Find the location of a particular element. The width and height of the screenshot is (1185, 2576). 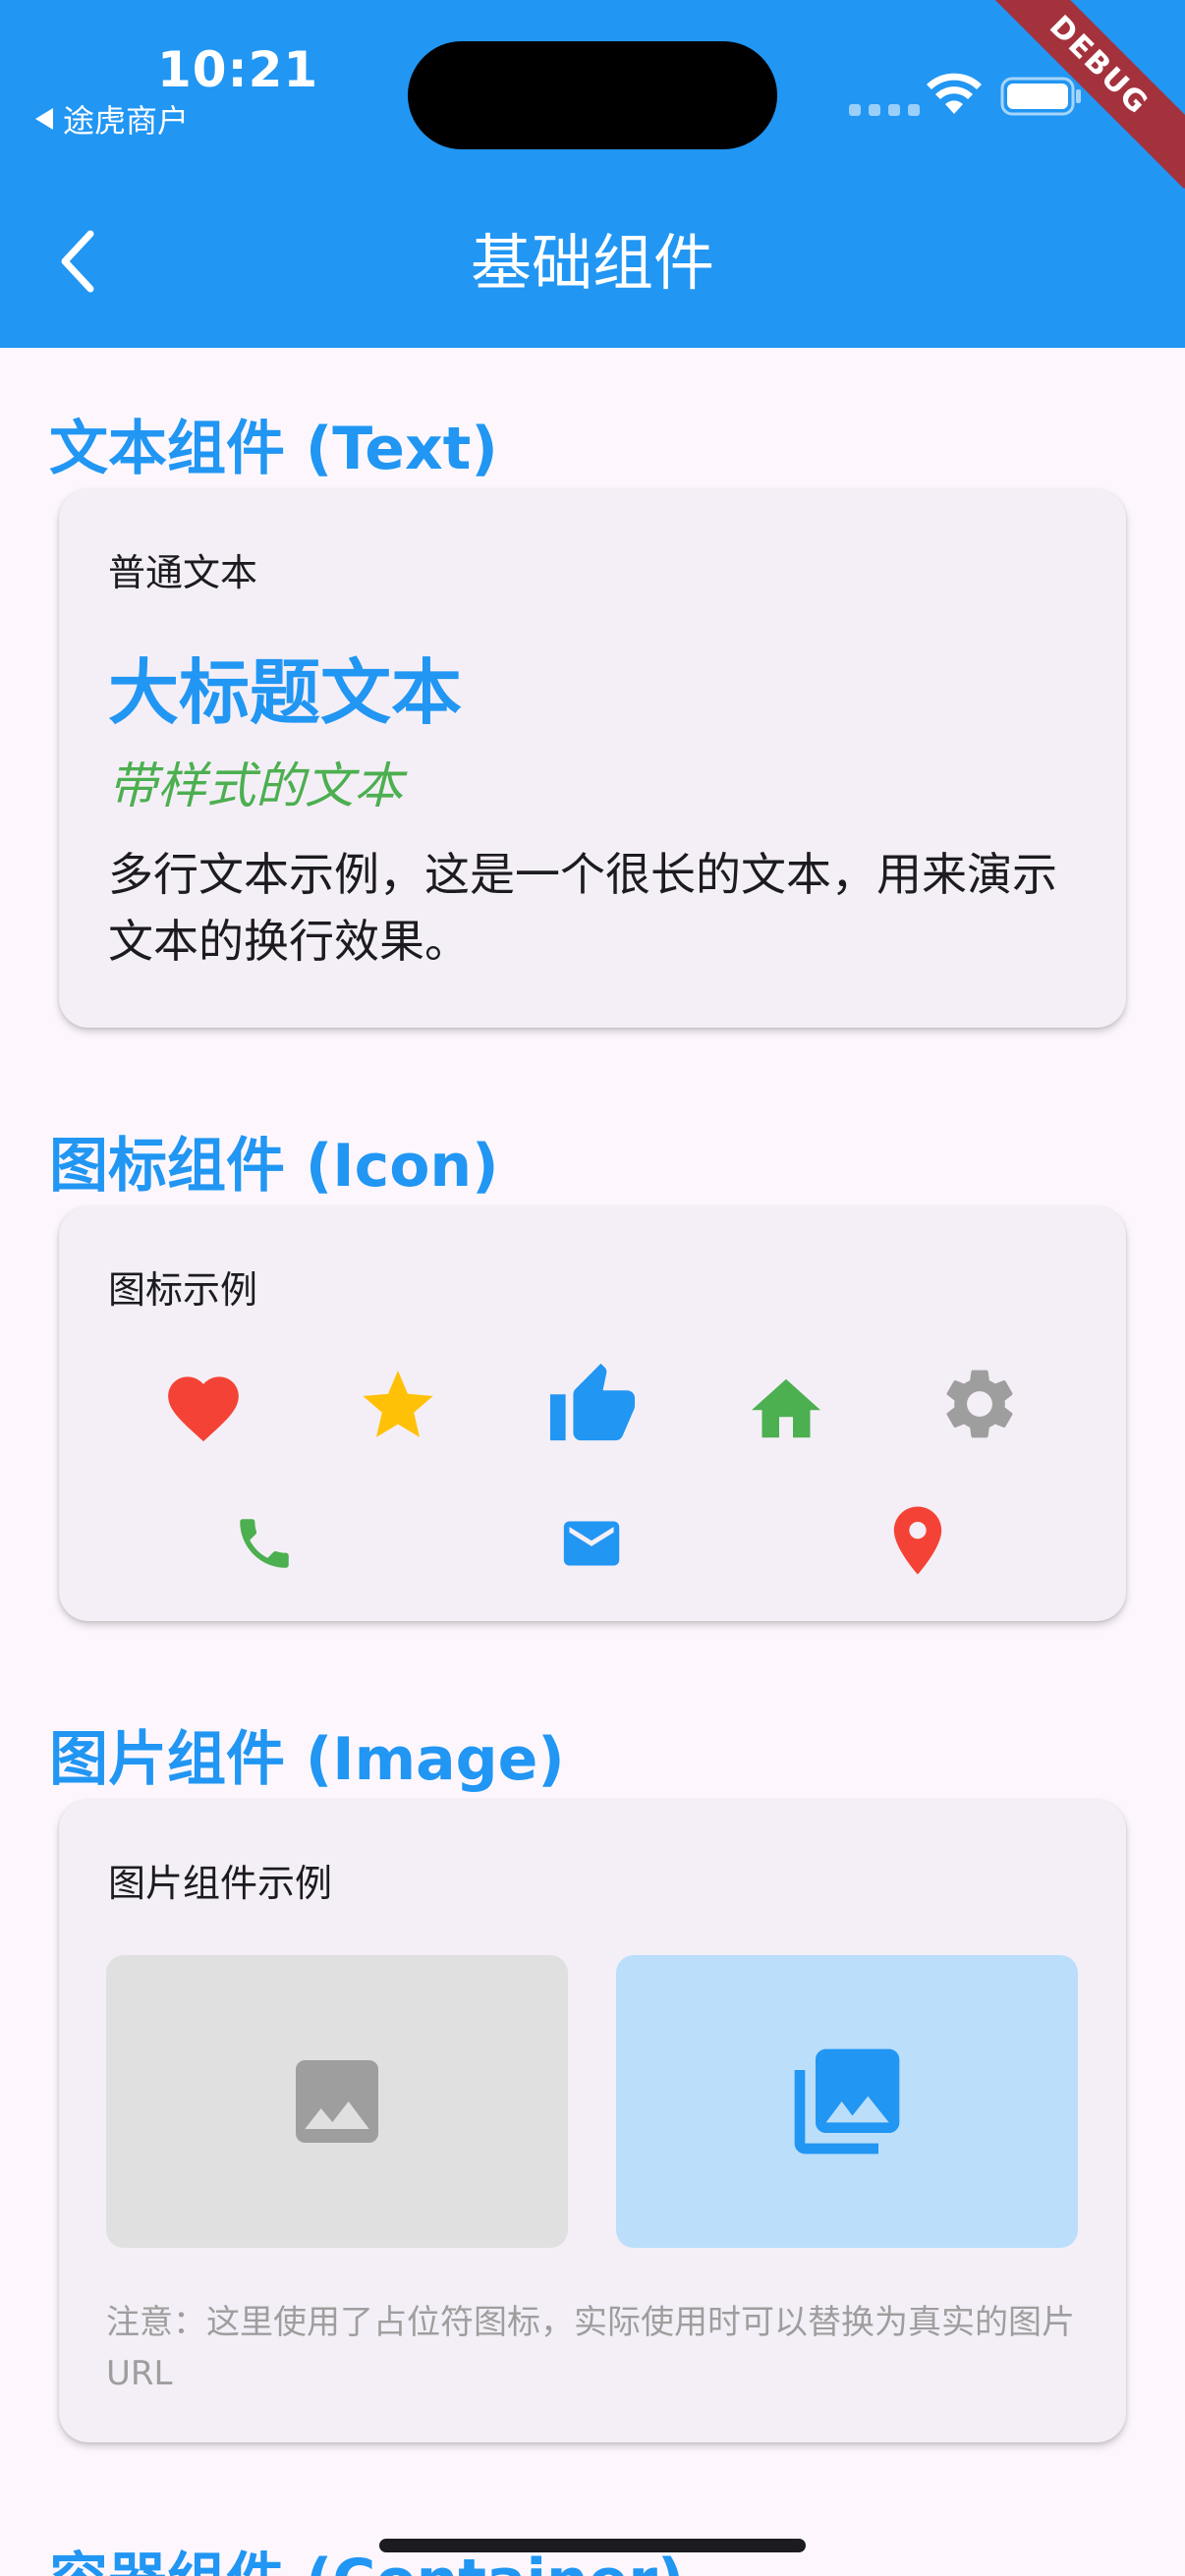

multiline-text: 多行文本示例，这是一个很长的文本，用来演示文本的换行效果。 is located at coordinates (583, 908).